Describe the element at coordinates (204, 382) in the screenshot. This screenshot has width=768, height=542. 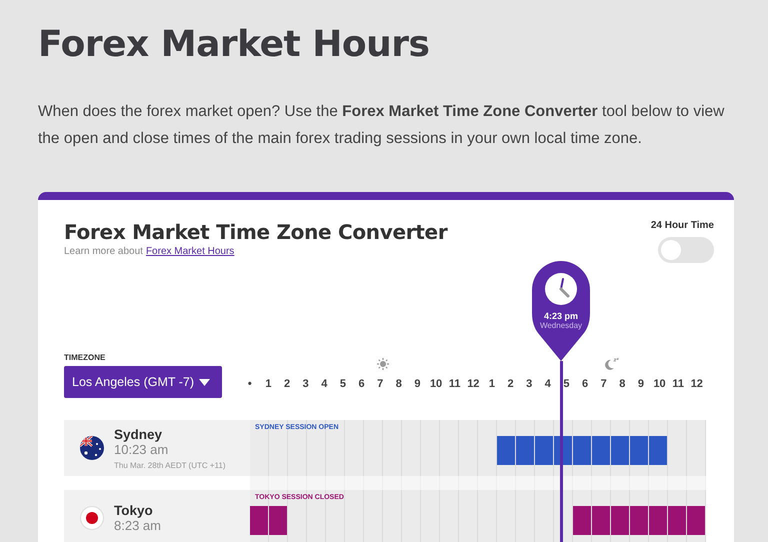
I see `caret-icon` at that location.